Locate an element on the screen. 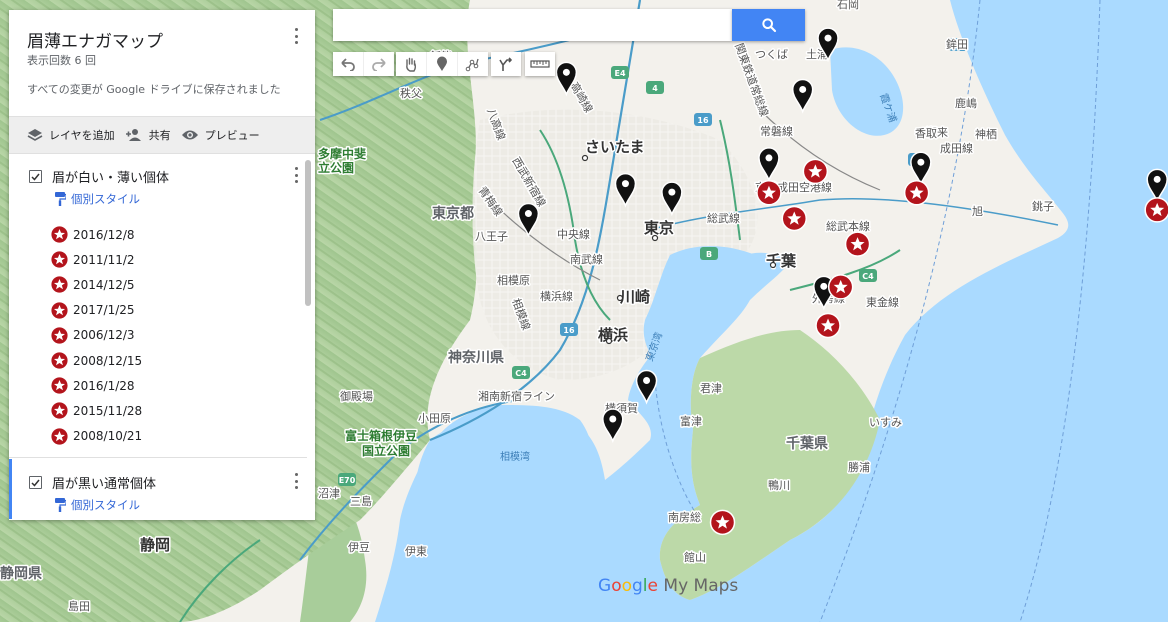 The width and height of the screenshot is (1168, 622). measure-button is located at coordinates (540, 64).